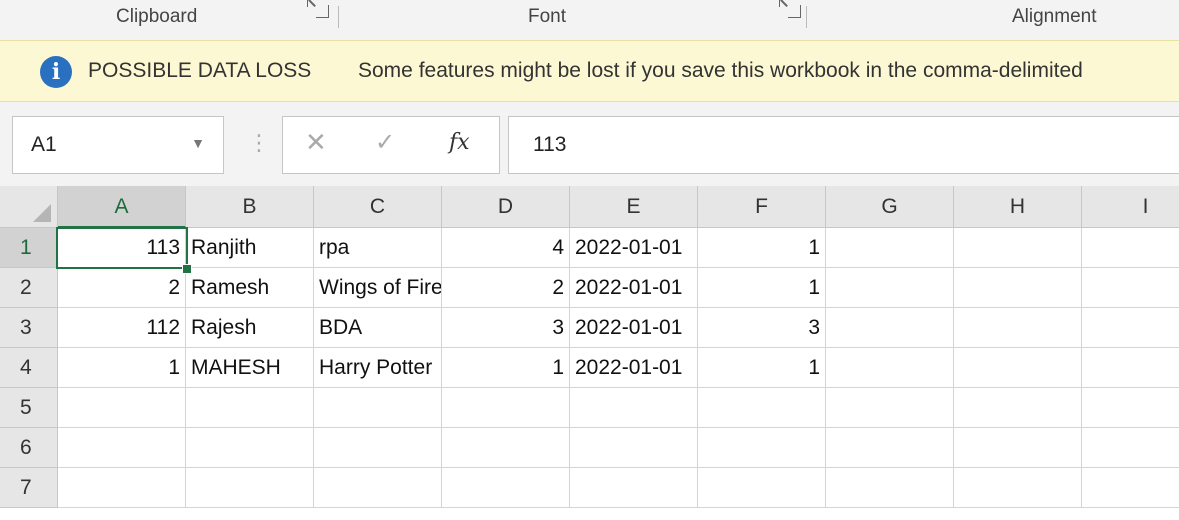  Describe the element at coordinates (762, 248) in the screenshot. I see `cell-f1: 1` at that location.